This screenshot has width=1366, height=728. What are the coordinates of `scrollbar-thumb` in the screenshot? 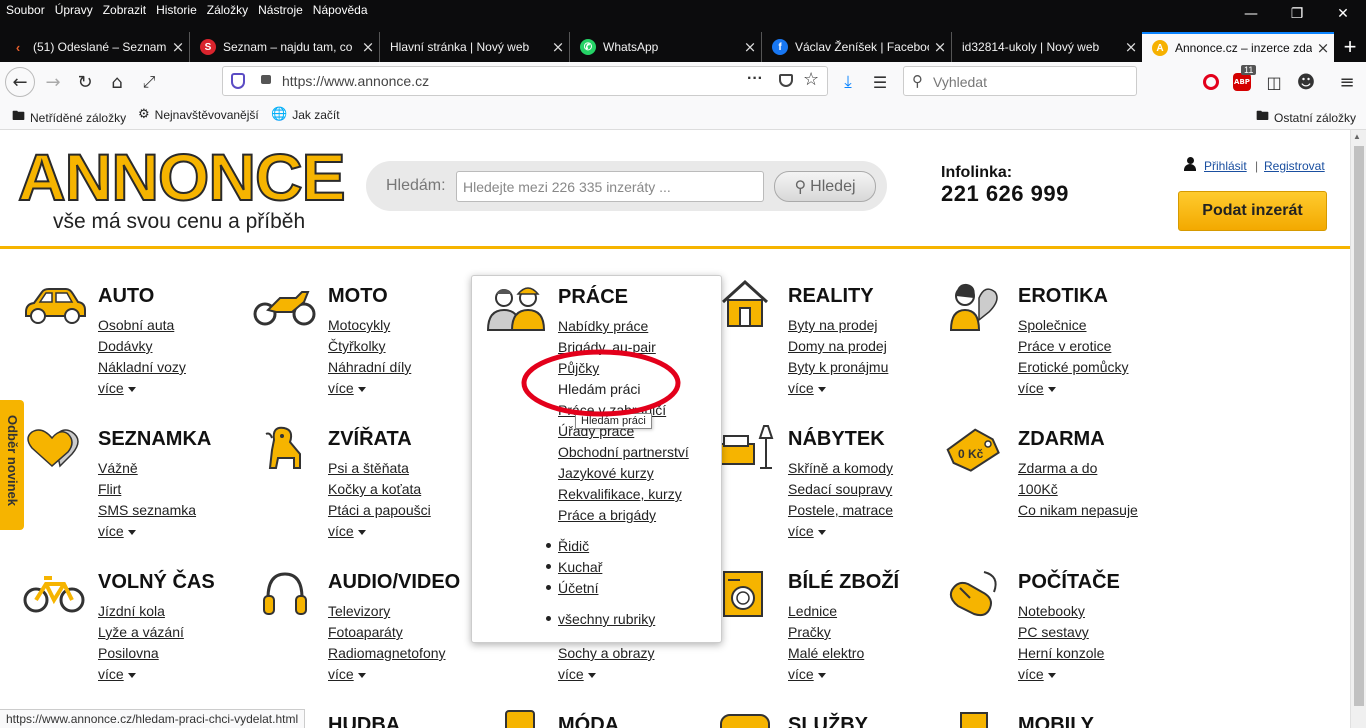 It's located at (1359, 426).